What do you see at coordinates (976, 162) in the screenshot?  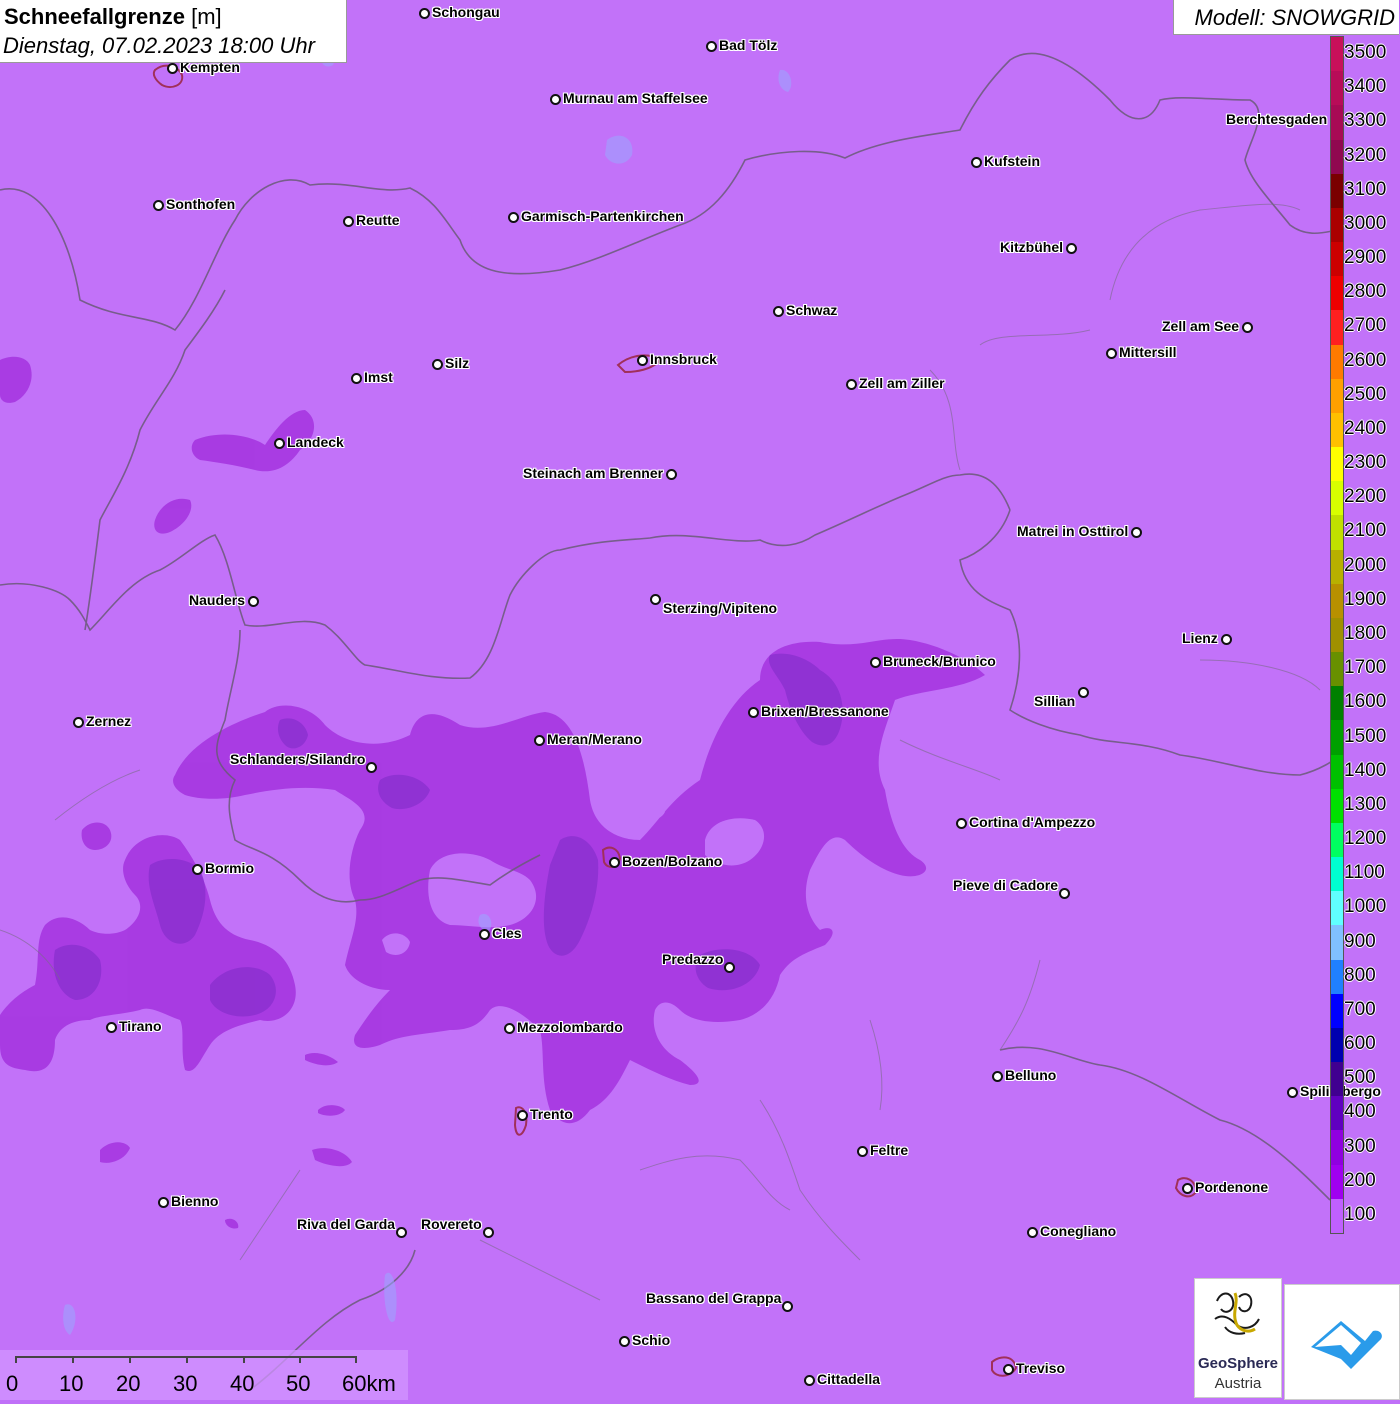 I see `city-marker-kufstein` at bounding box center [976, 162].